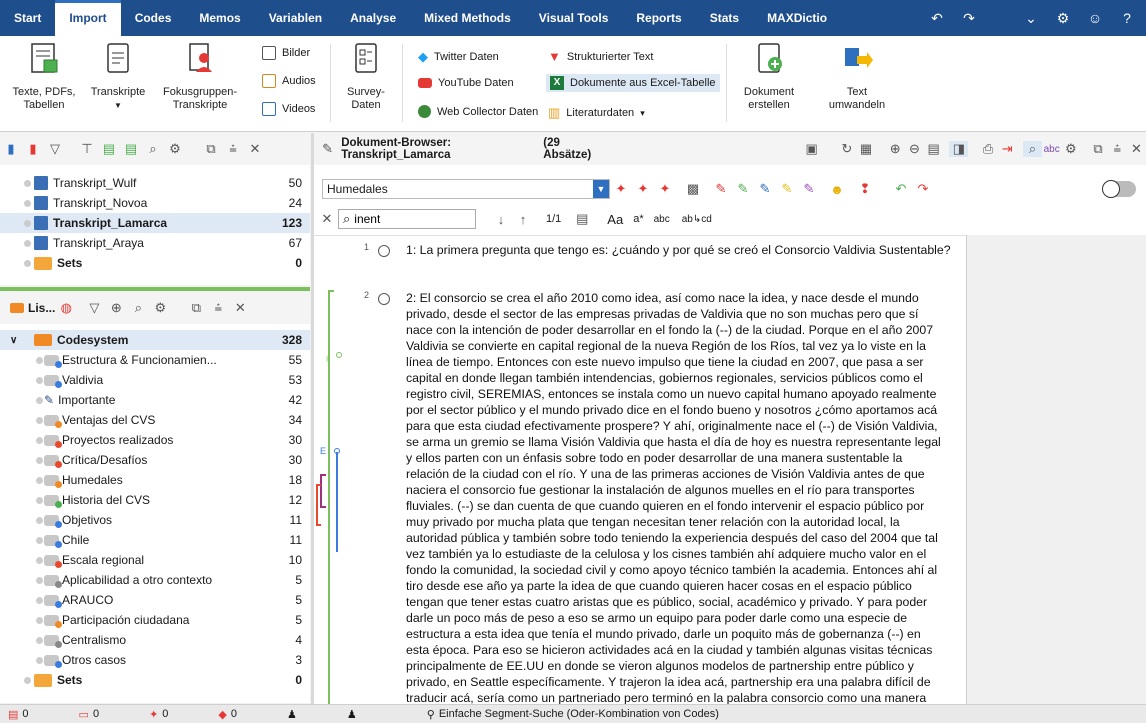 Image resolution: width=1146 pixels, height=723 pixels. What do you see at coordinates (721, 189) in the screenshot?
I see `highlight-red-icon: ✎` at bounding box center [721, 189].